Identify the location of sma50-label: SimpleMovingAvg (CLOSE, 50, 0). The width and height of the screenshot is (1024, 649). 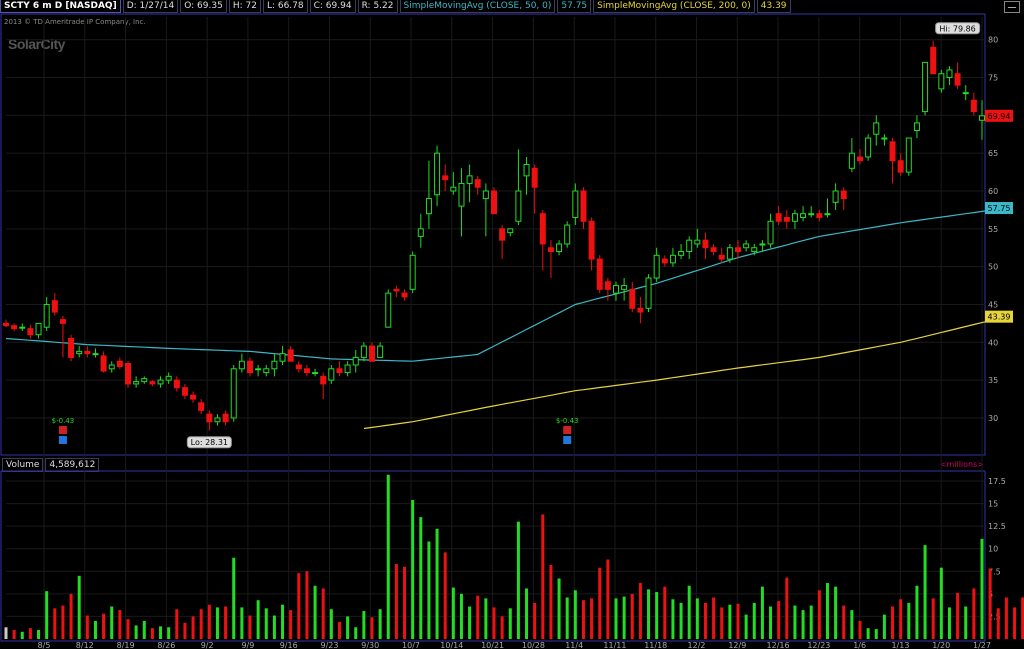
(477, 6).